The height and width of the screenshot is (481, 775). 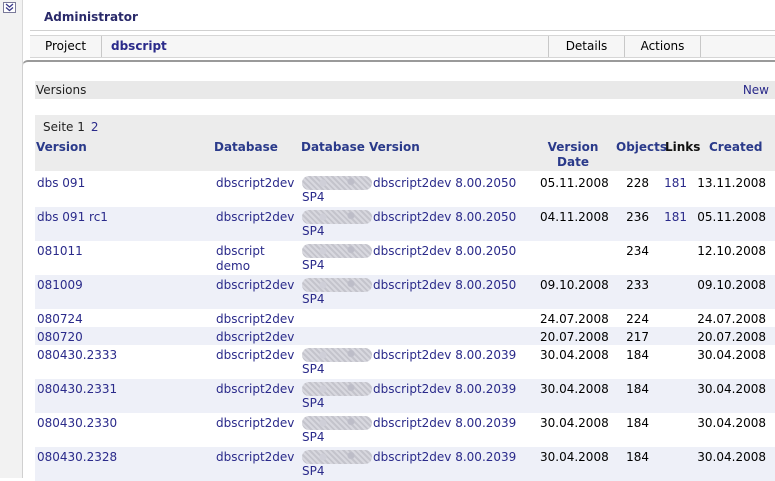 I want to click on project-label: Project, so click(x=66, y=46).